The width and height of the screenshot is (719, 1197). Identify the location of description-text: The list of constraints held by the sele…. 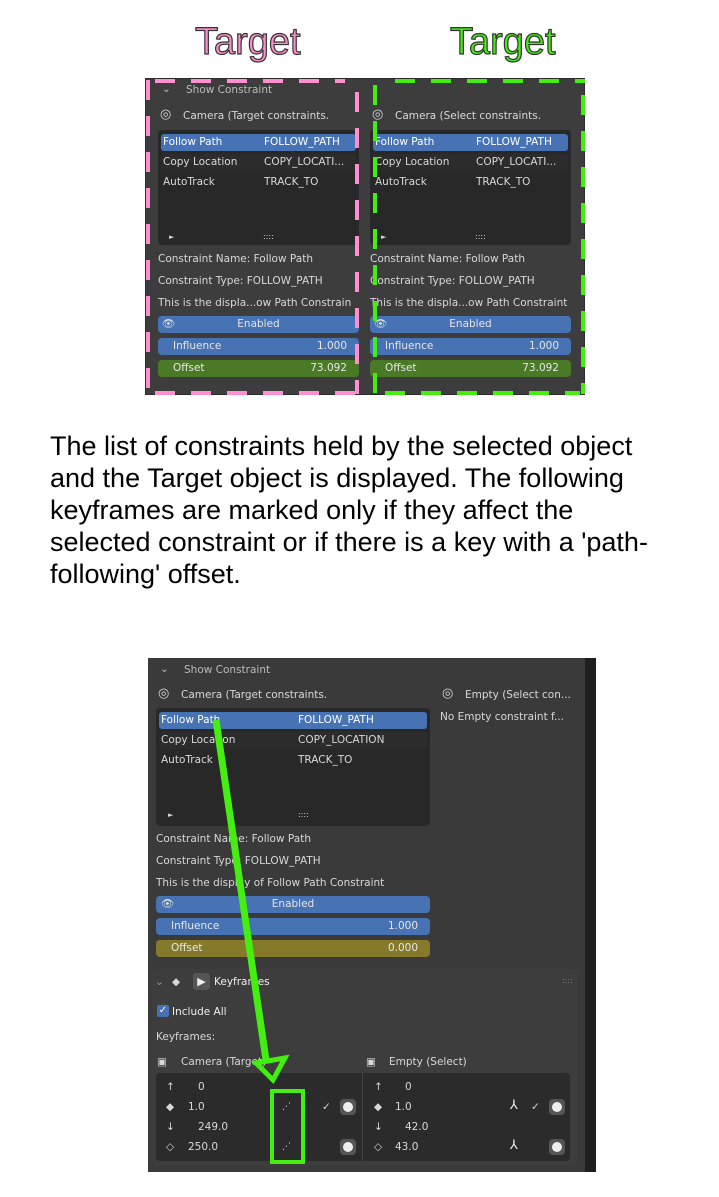
(349, 510).